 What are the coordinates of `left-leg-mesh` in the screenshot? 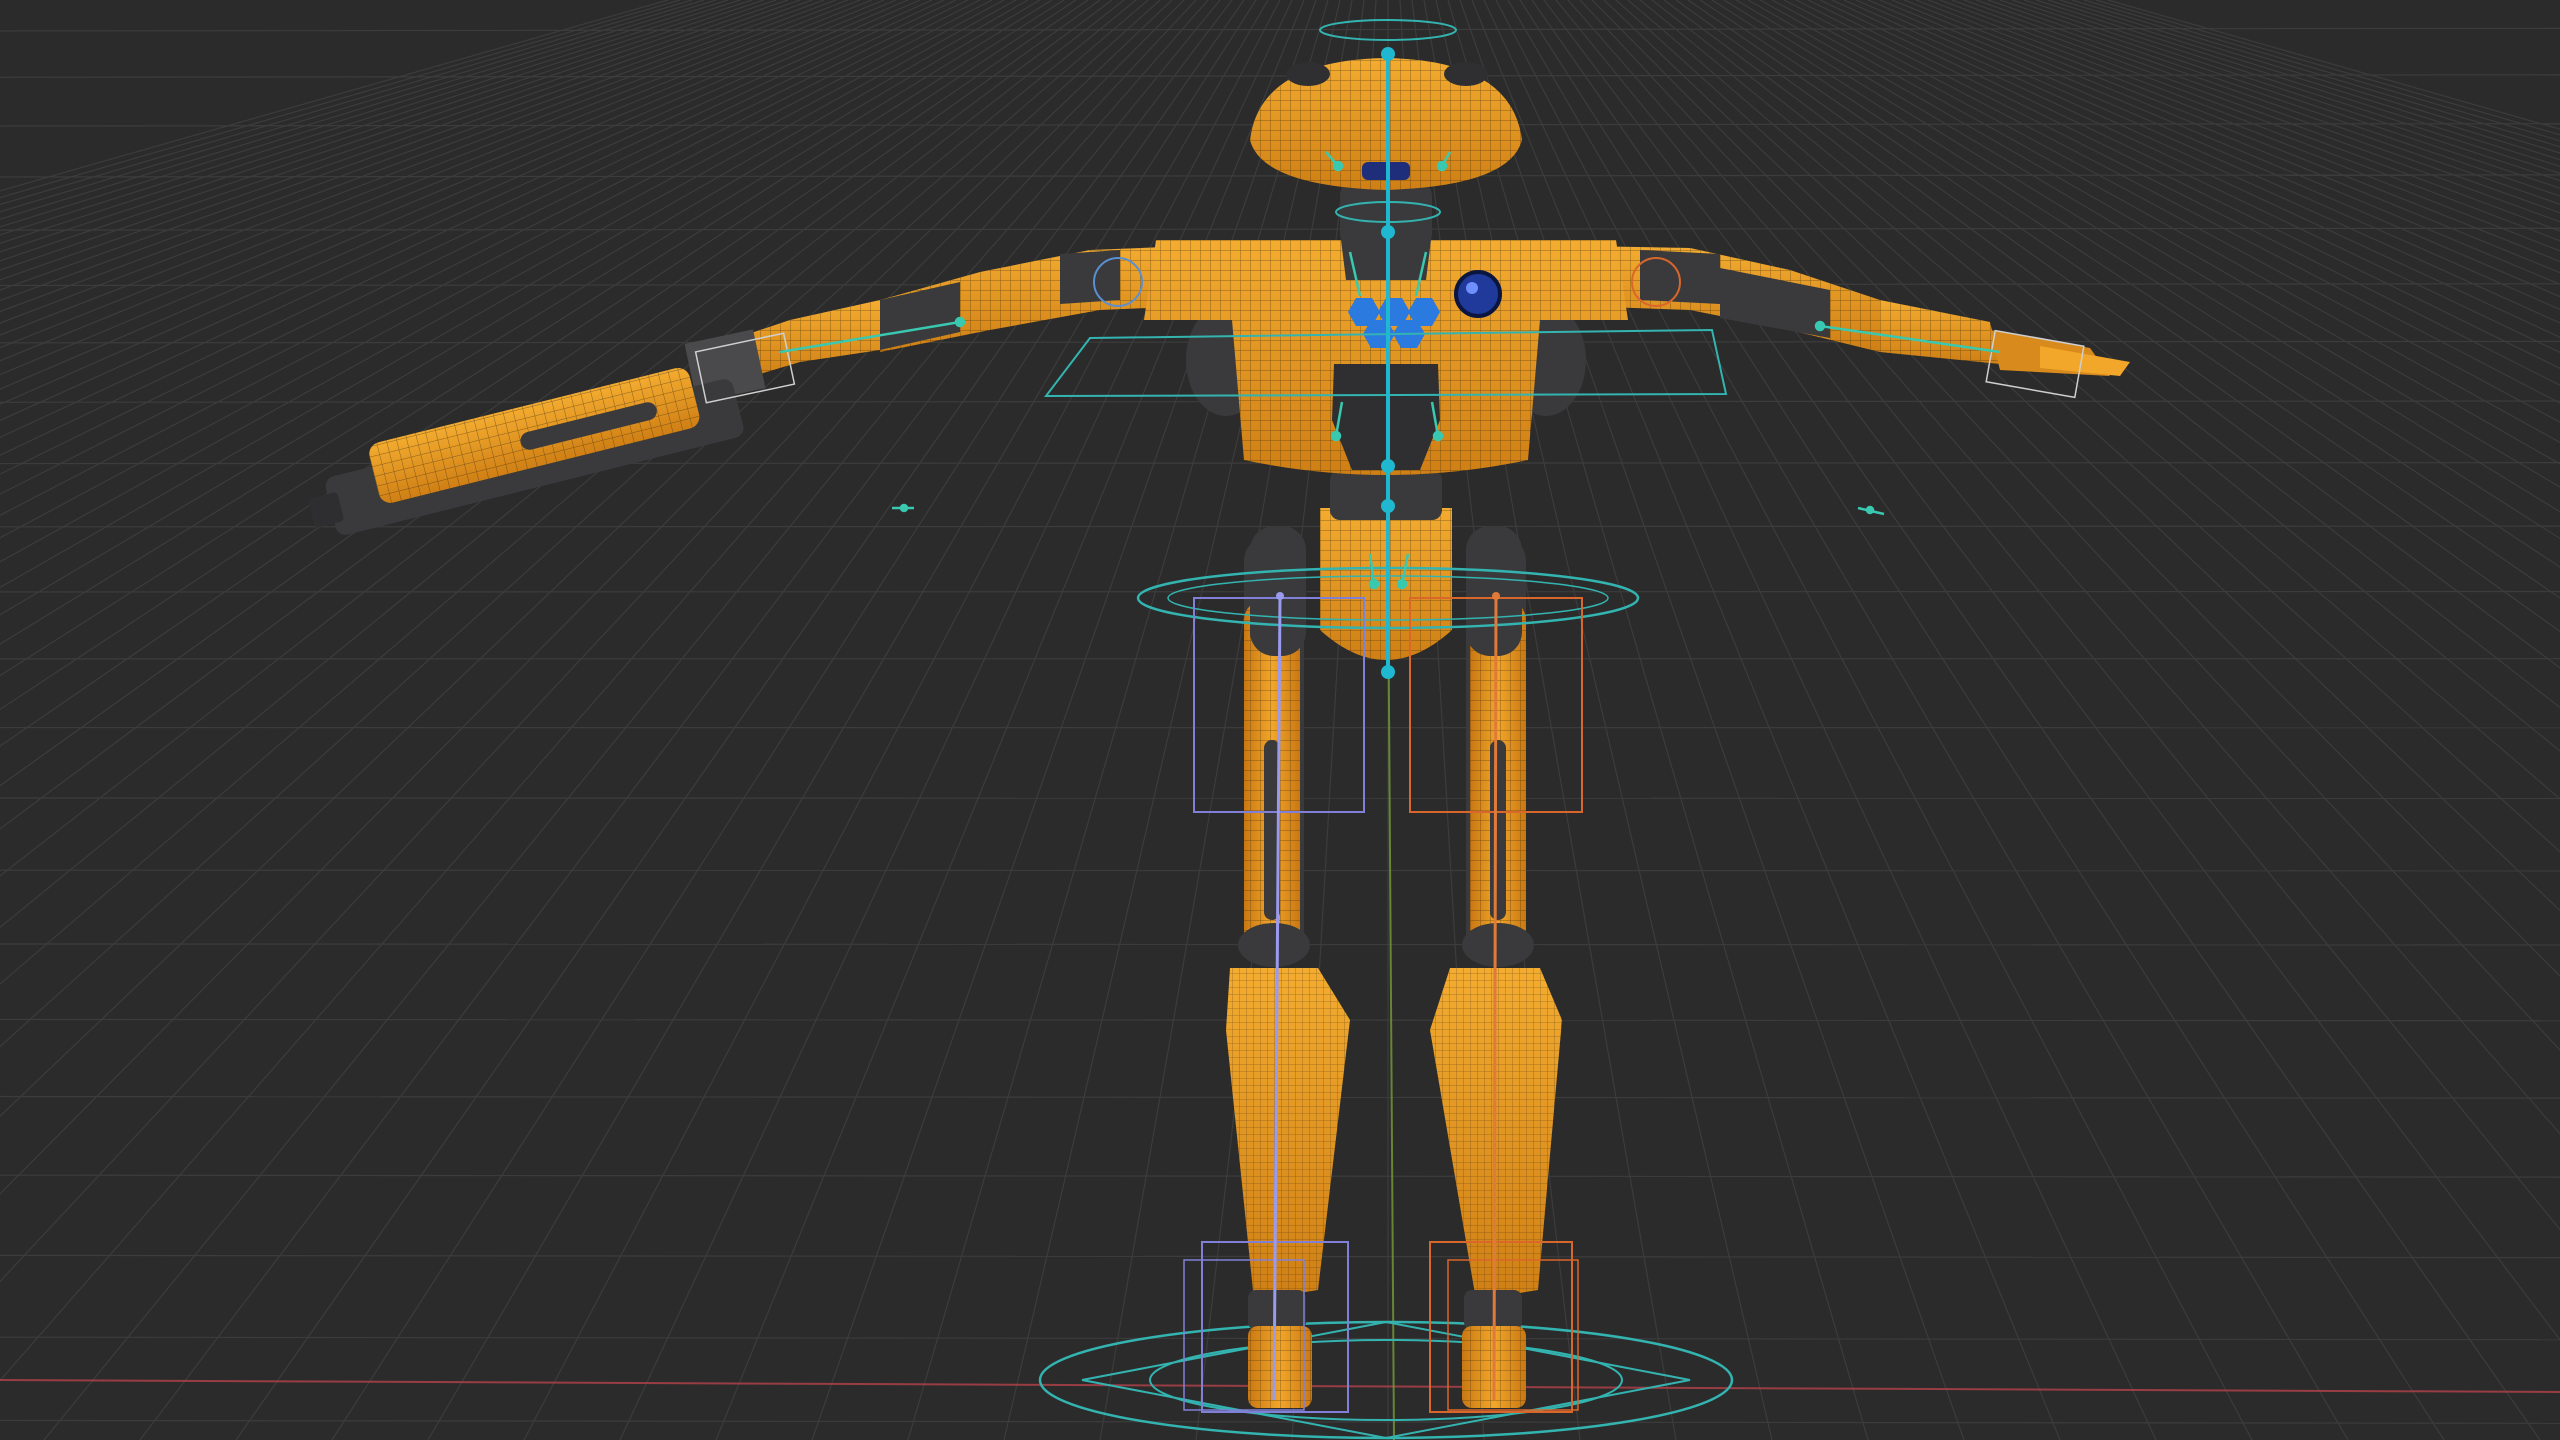 It's located at (1288, 973).